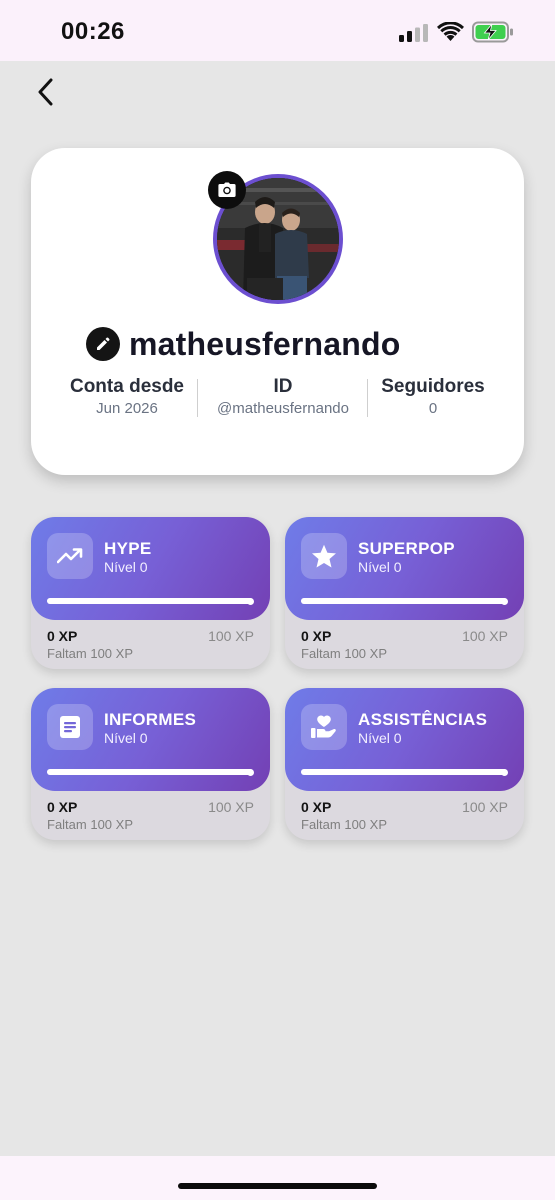  Describe the element at coordinates (283, 408) in the screenshot. I see `stat-value: @matheusfernando` at that location.